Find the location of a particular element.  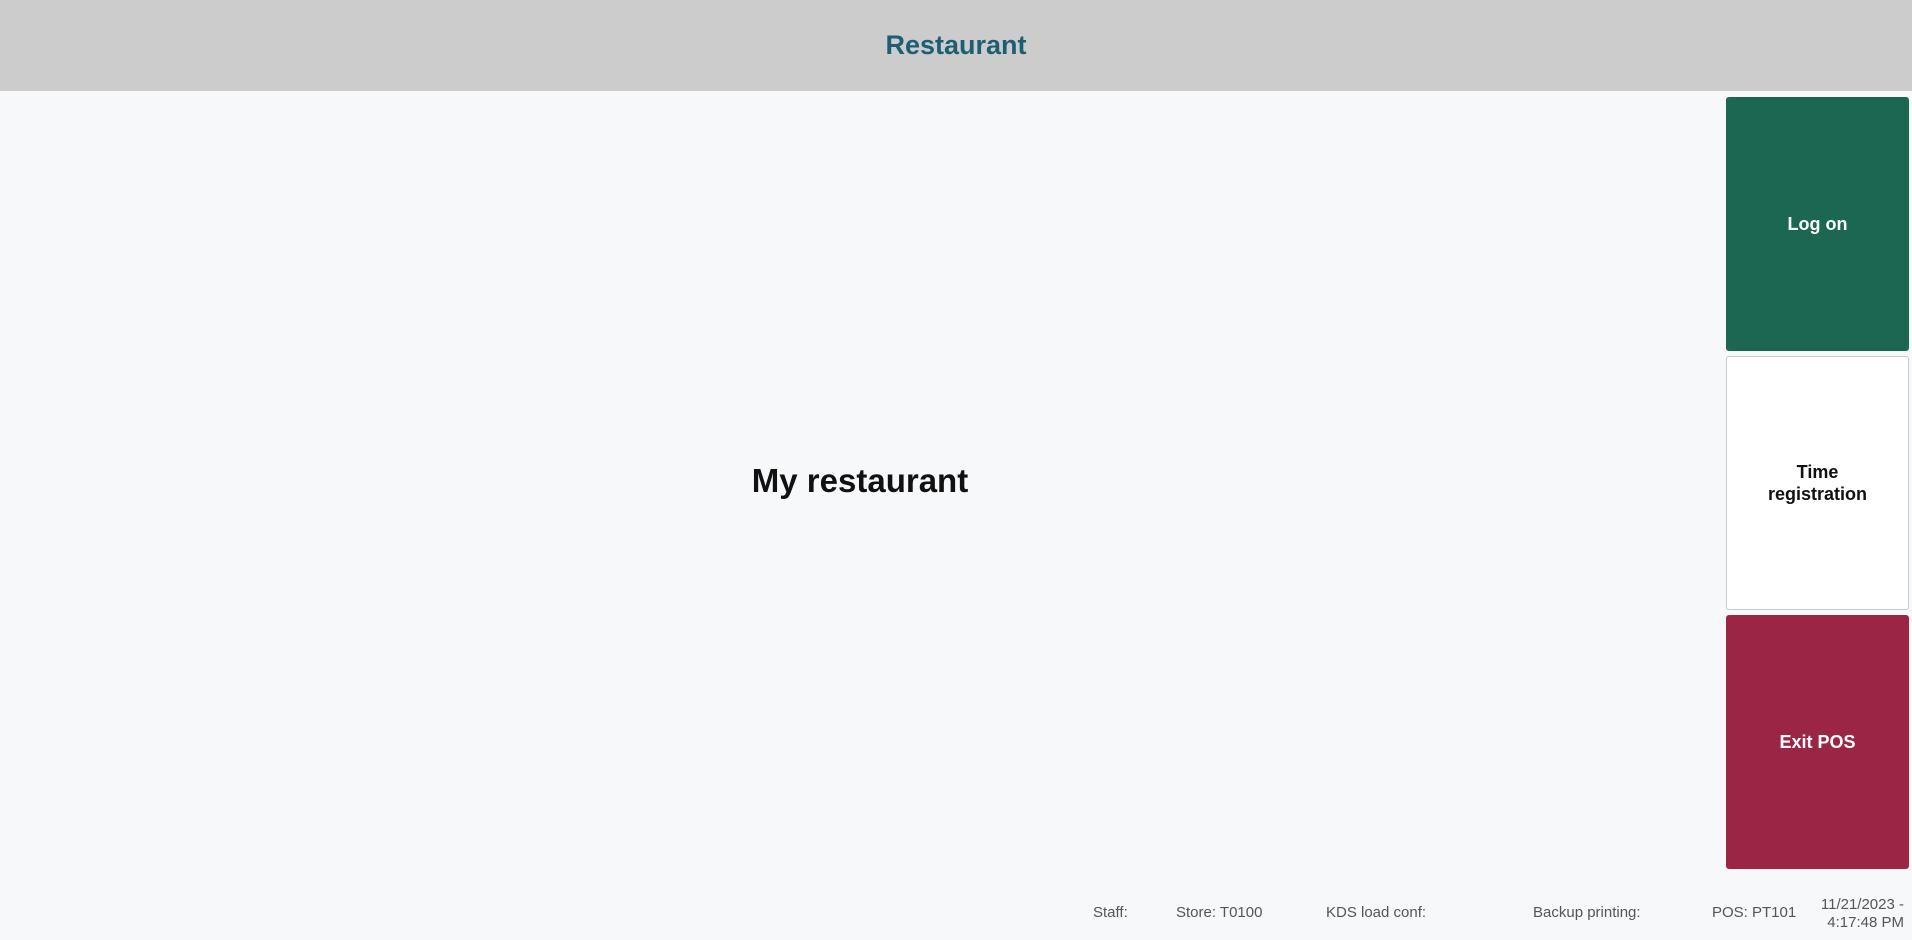

log-on-button: Log on is located at coordinates (1817, 224).